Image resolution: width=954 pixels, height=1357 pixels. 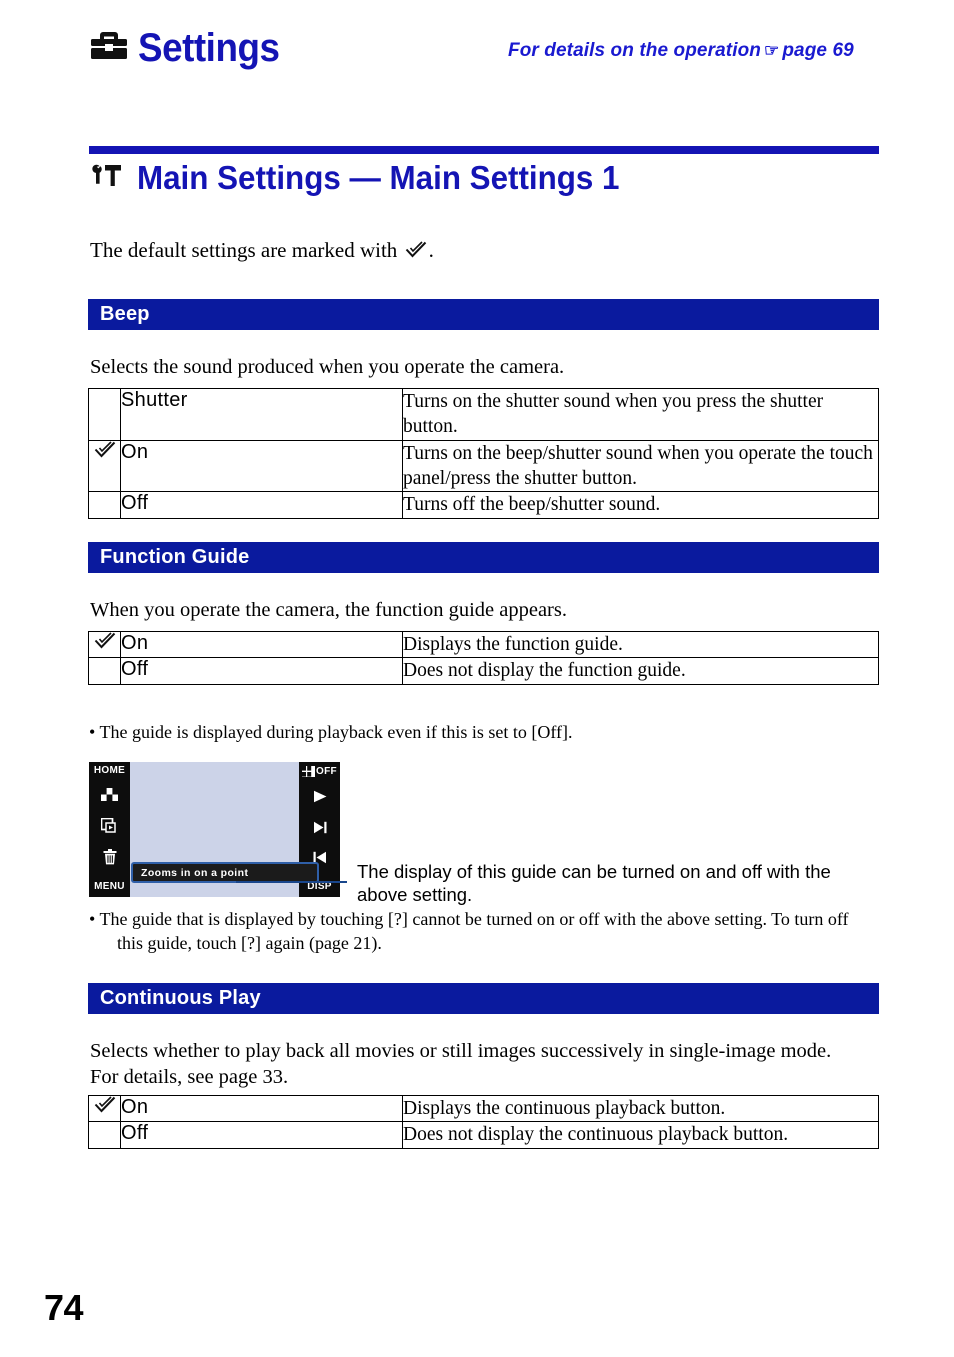 I want to click on option-description: Displays the function guide., so click(x=640, y=644).